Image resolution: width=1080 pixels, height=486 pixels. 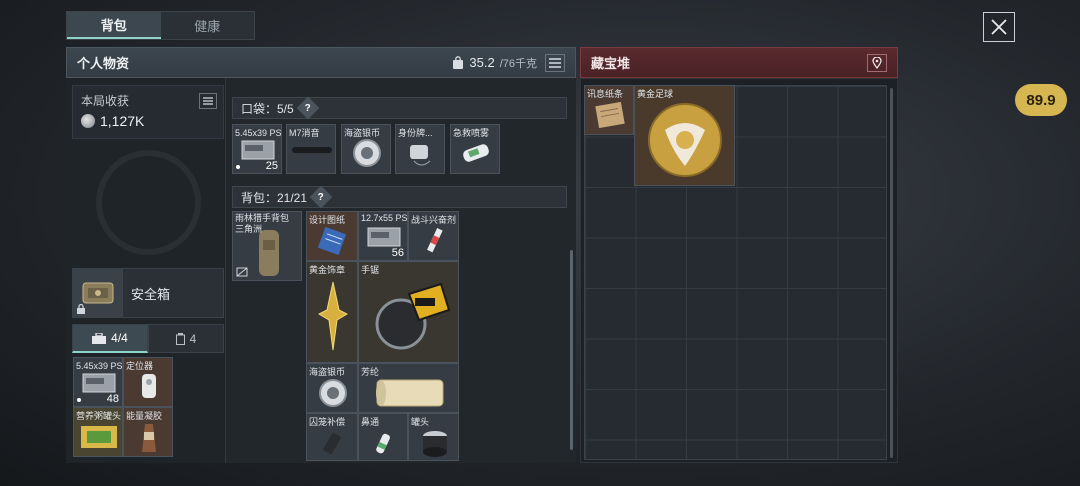 I want to click on item-slot: 5.45x39 PS弹 25, so click(x=257, y=149).